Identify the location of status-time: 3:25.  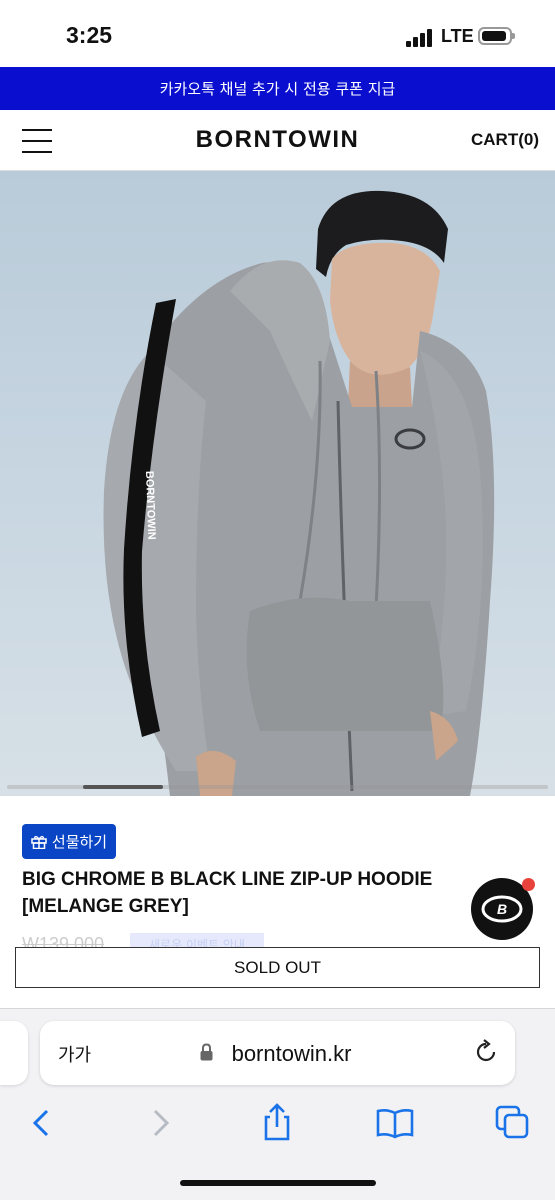
(89, 35).